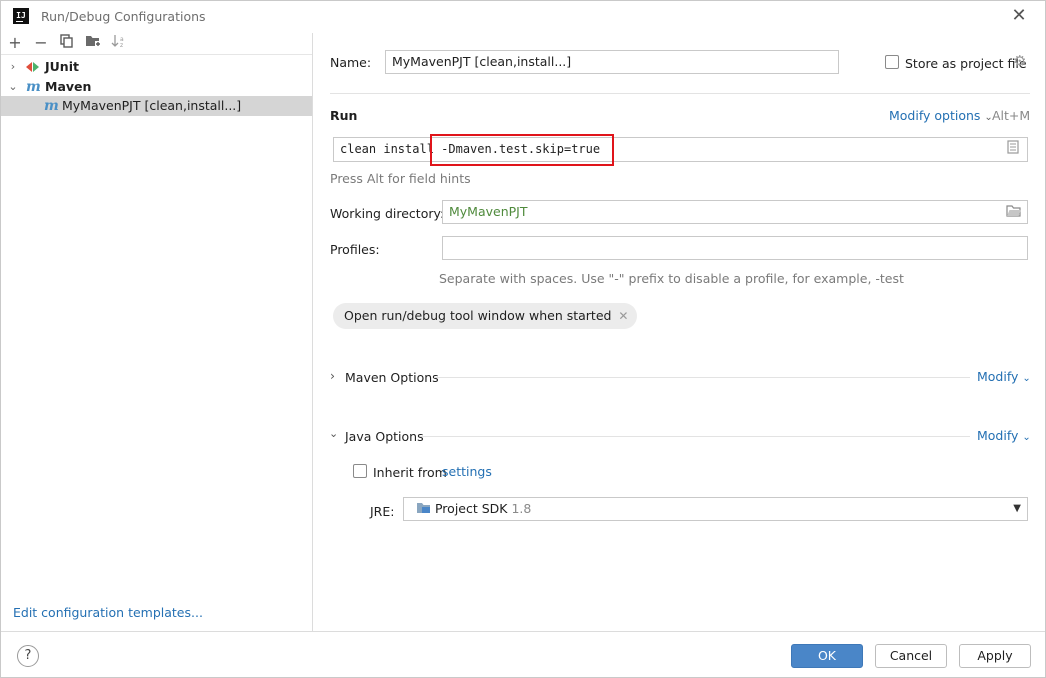 Image resolution: width=1046 pixels, height=678 pixels. What do you see at coordinates (360, 471) in the screenshot?
I see `inherit-settings-checkbox` at bounding box center [360, 471].